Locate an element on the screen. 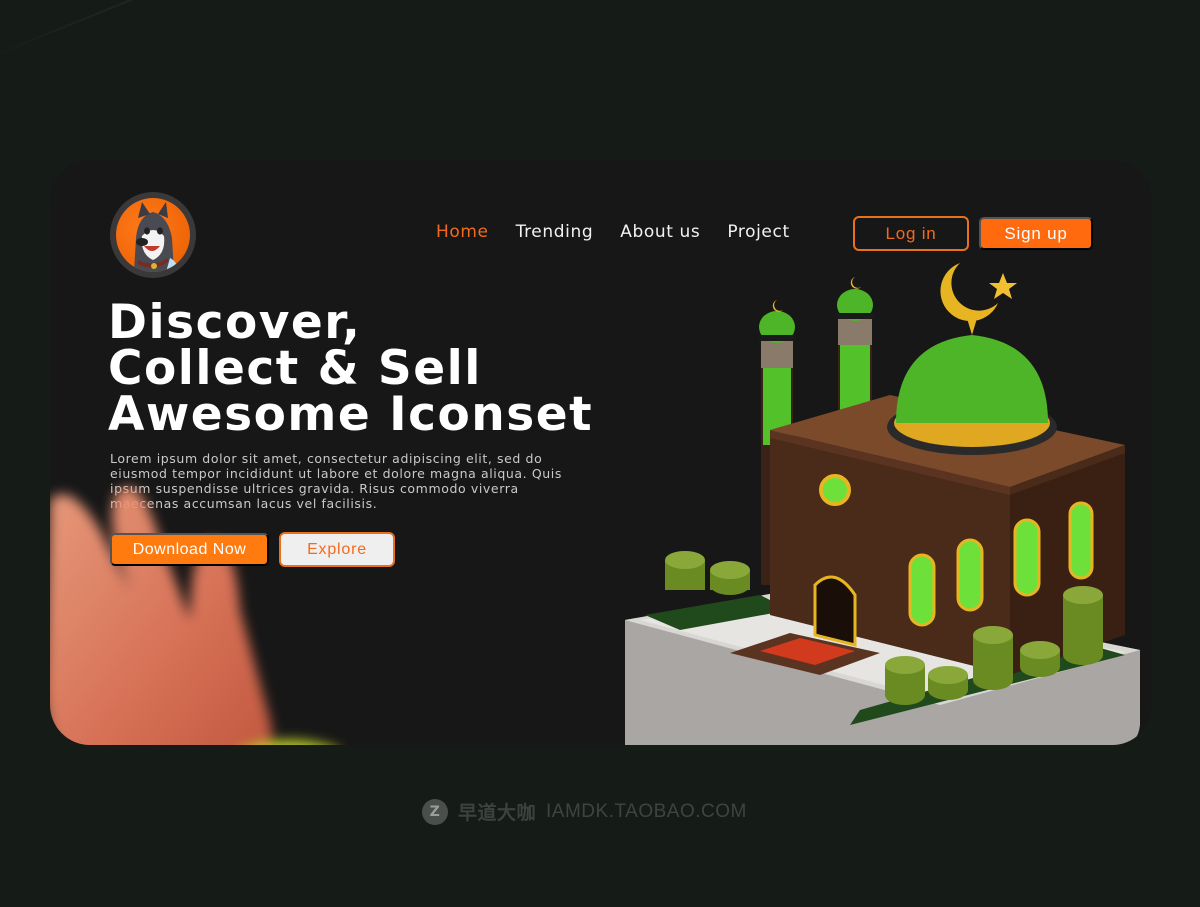 The width and height of the screenshot is (1200, 907). watermark: Z 早道大咖 IAMDK.TAOBAO.COM is located at coordinates (584, 811).